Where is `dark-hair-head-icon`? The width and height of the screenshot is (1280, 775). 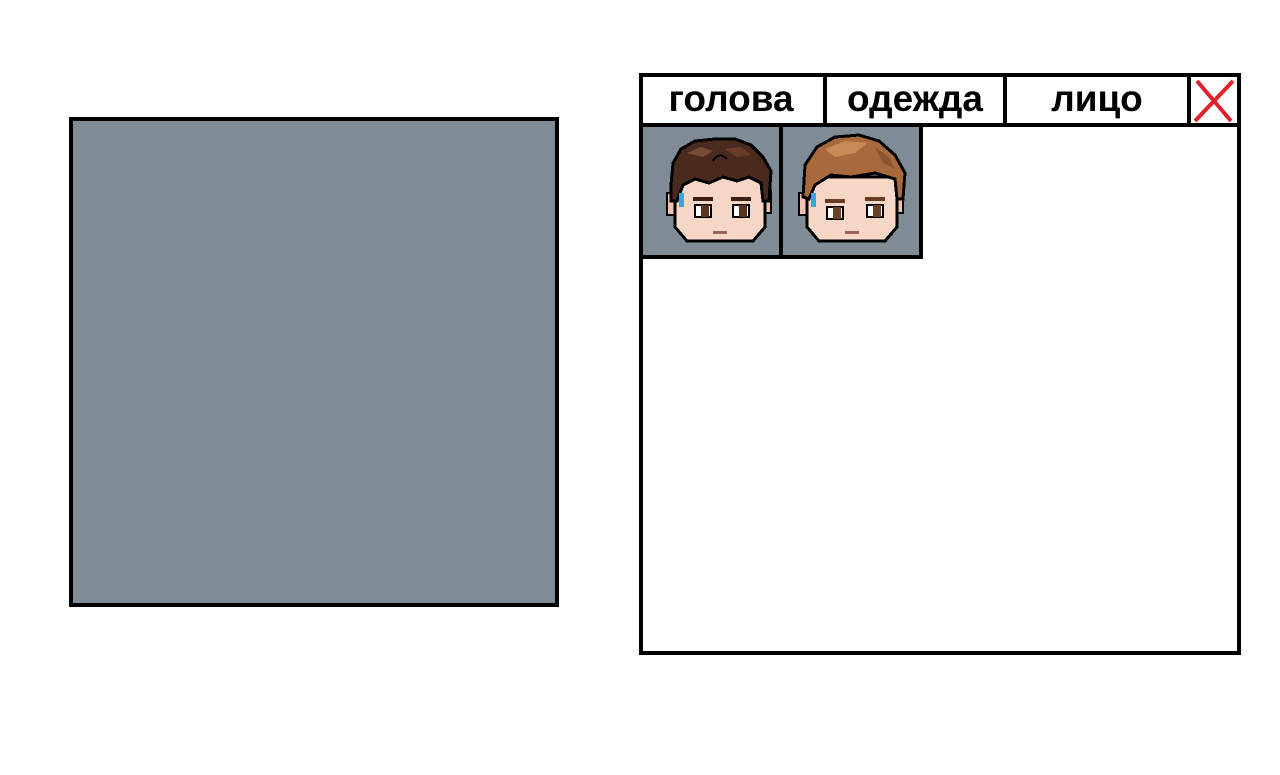
dark-hair-head-icon is located at coordinates (719, 190).